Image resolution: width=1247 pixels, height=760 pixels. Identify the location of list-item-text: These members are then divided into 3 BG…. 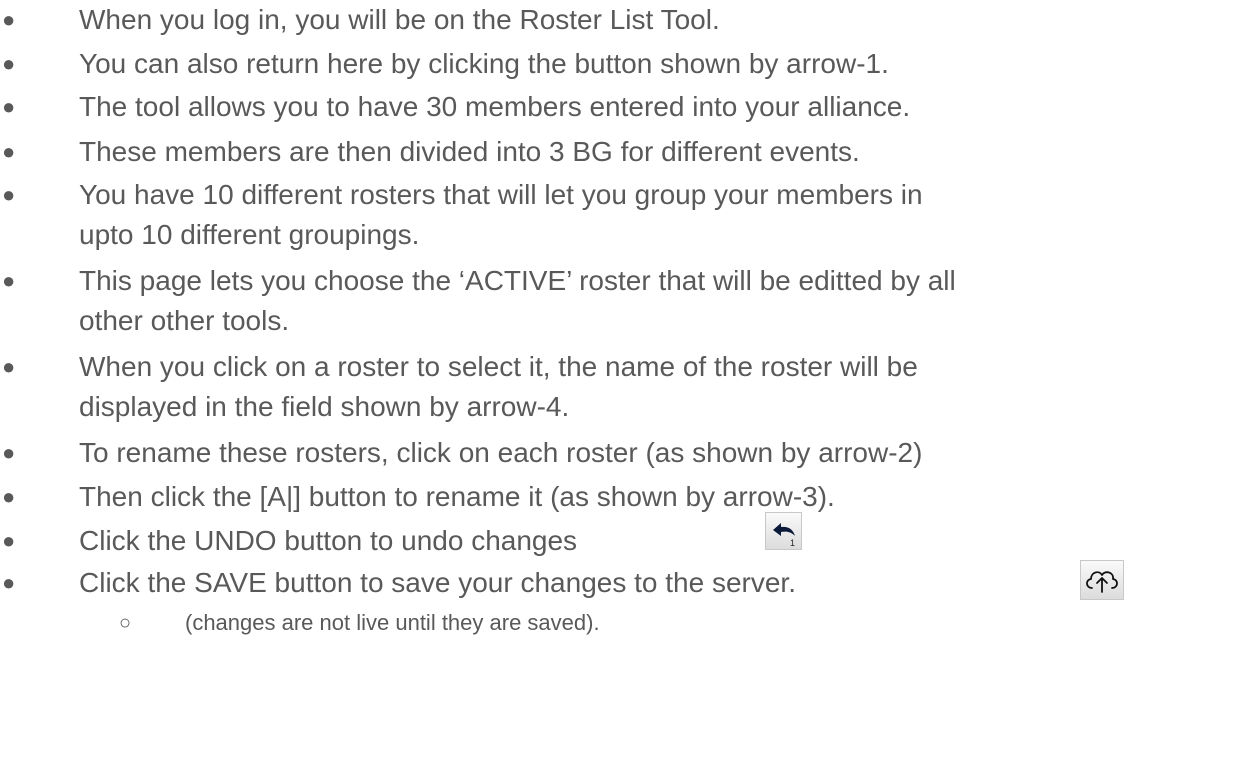
(469, 151).